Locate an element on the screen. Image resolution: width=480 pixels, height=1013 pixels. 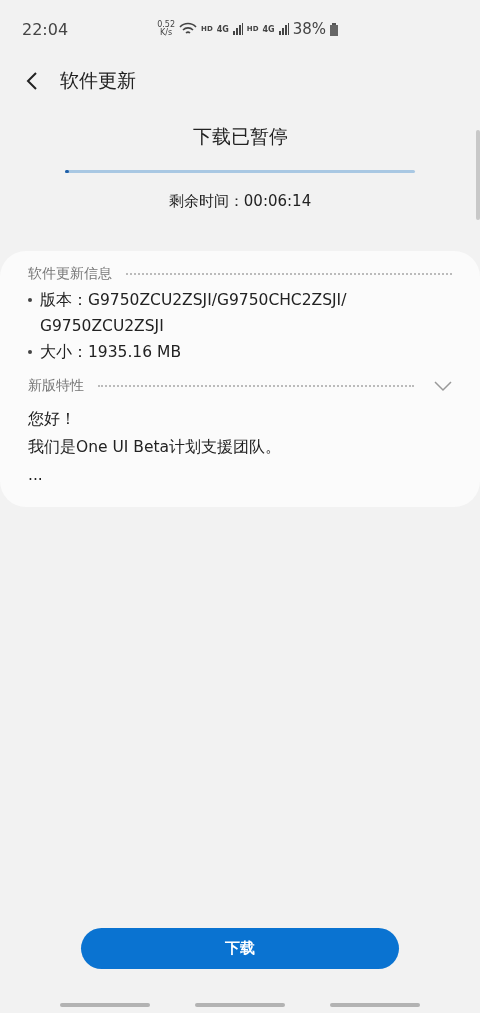
download-status: 下载已暂停 is located at coordinates (240, 136).